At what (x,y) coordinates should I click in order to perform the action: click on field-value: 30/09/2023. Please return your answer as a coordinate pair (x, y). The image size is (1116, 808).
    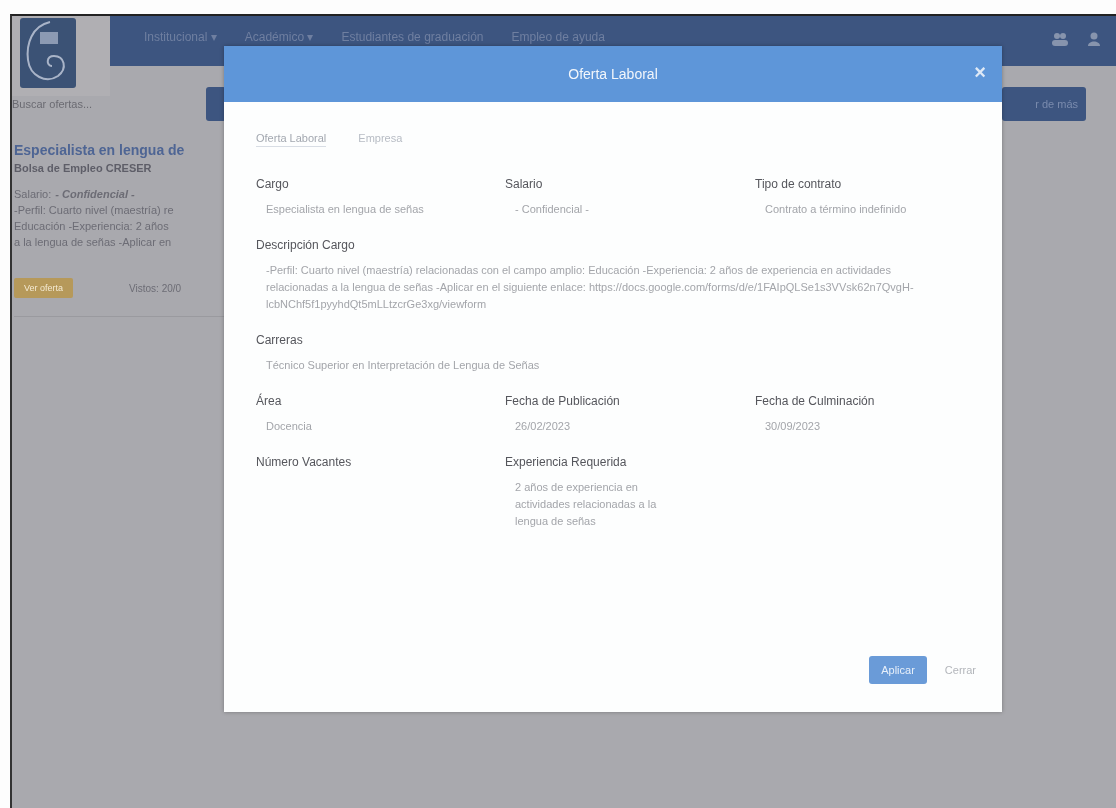
    Looking at the image, I should click on (793, 426).